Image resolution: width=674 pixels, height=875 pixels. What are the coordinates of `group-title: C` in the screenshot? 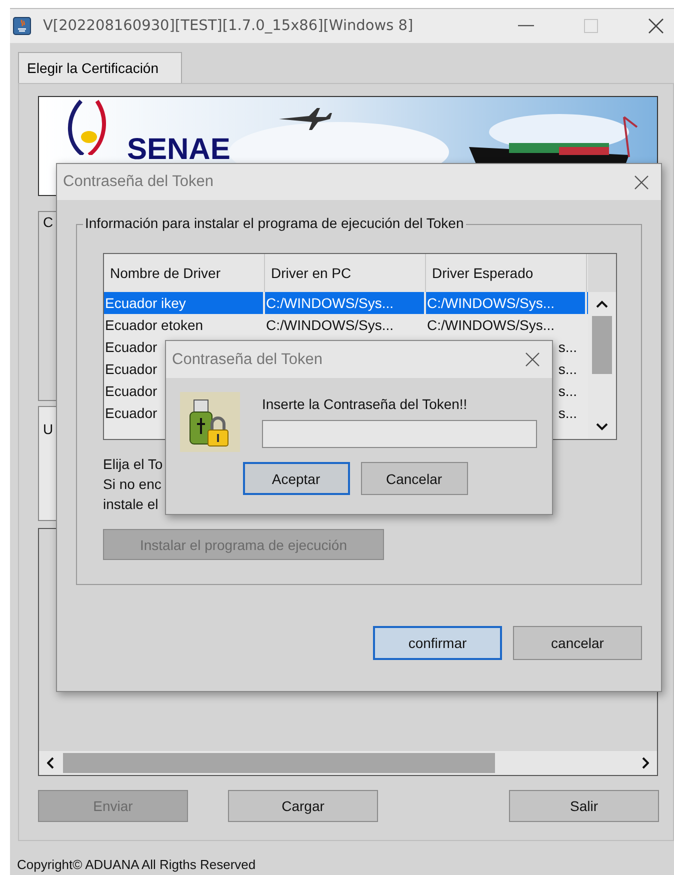 It's located at (48, 222).